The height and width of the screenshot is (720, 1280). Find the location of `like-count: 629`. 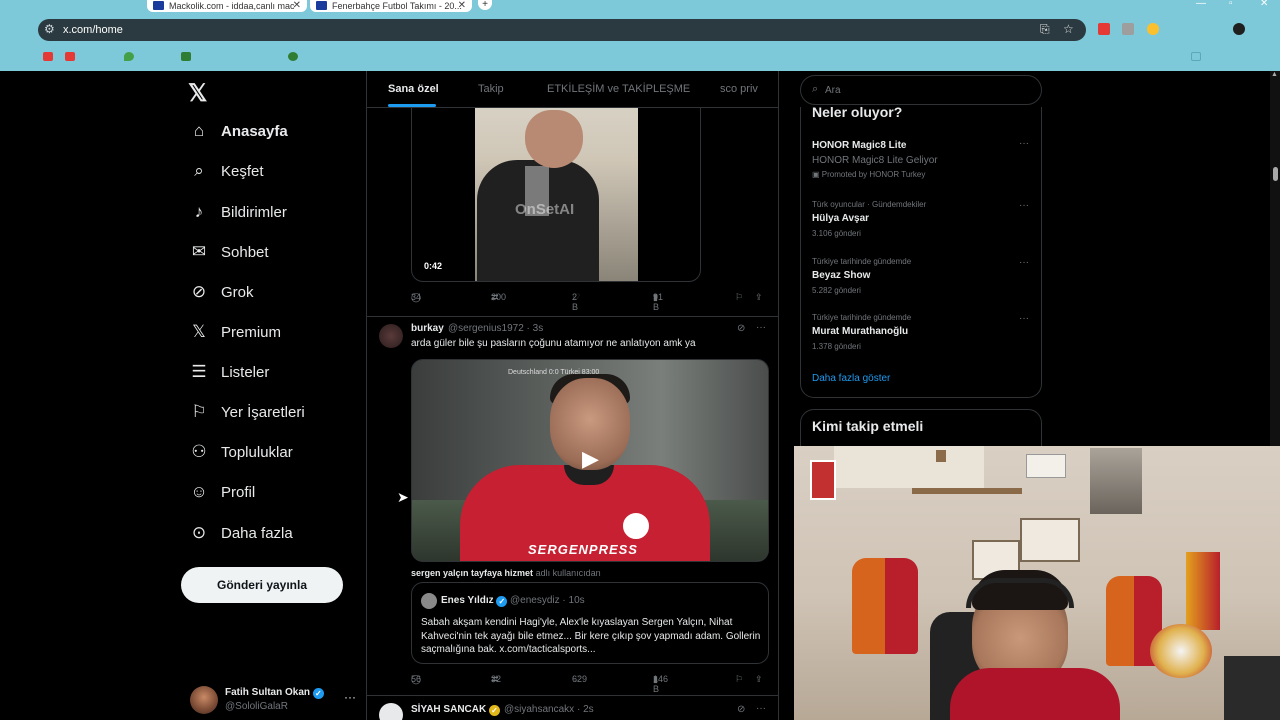

like-count: 629 is located at coordinates (580, 679).